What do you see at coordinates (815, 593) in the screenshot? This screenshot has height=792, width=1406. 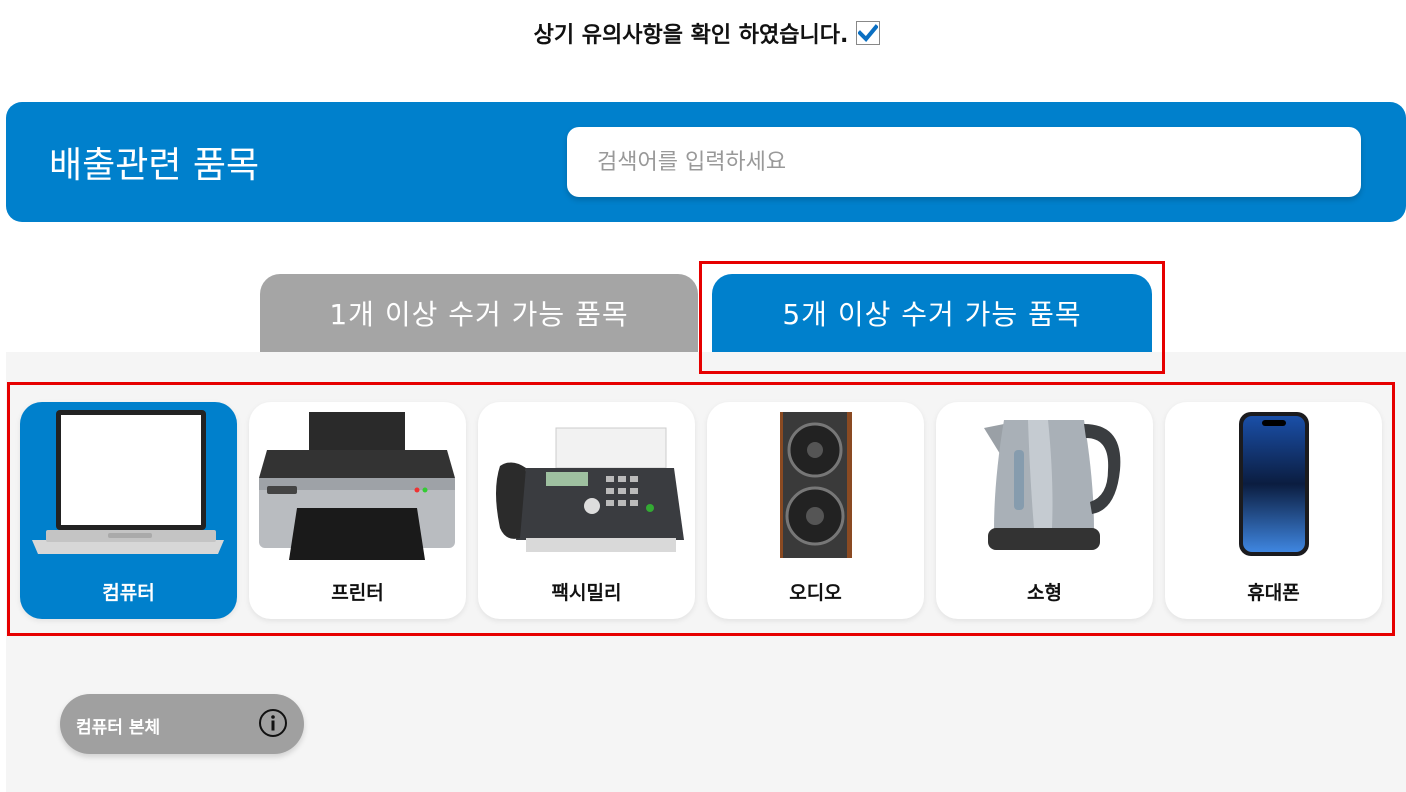 I see `category-label: 오디오` at bounding box center [815, 593].